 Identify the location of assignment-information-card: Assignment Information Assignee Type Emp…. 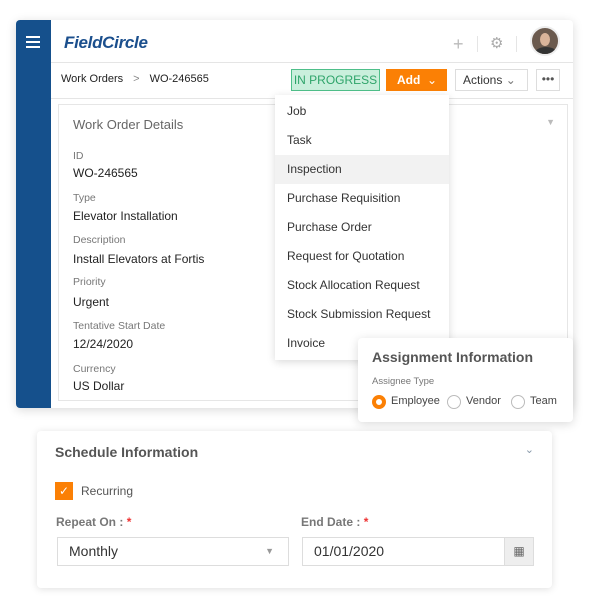
(465, 380).